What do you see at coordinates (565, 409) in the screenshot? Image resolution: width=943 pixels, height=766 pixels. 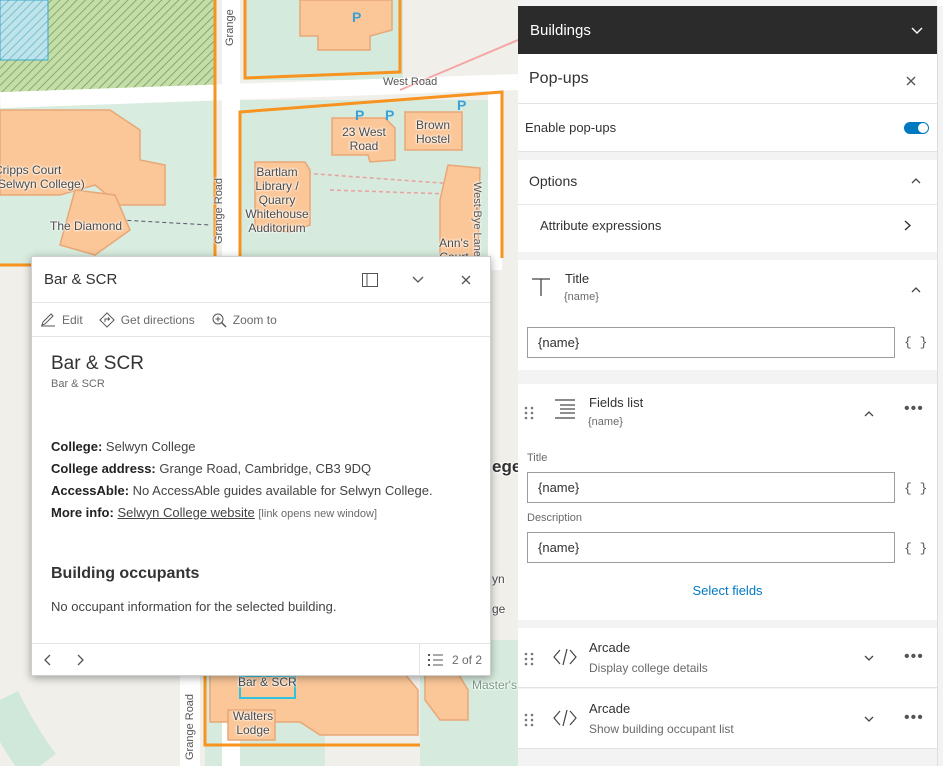 I see `fields-list-icon` at bounding box center [565, 409].